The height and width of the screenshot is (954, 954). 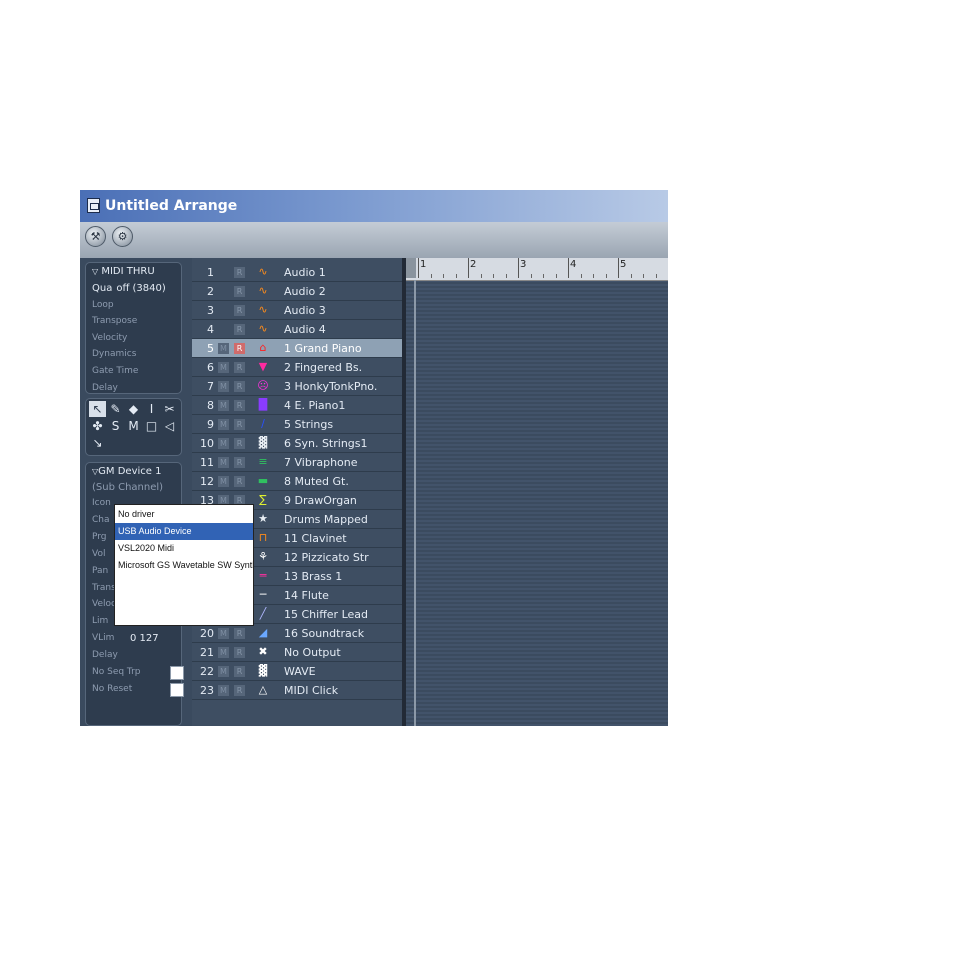 I want to click on gm-param: LimC-2 G8, so click(x=128, y=621).